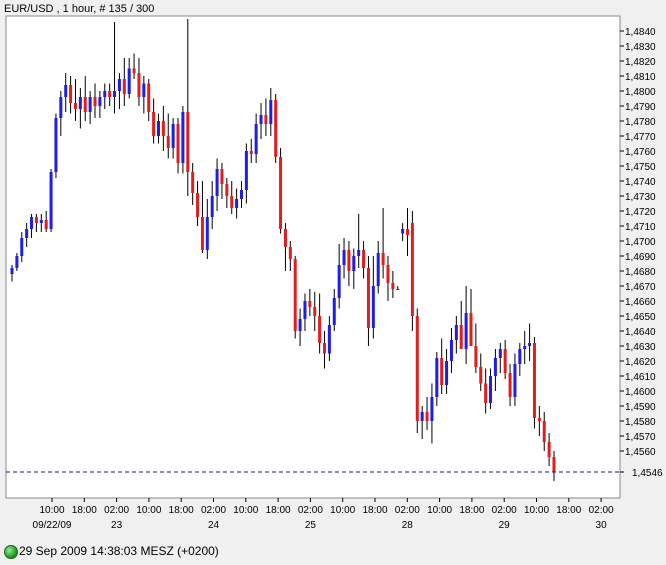 Image resolution: width=666 pixels, height=565 pixels. What do you see at coordinates (640, 407) in the screenshot?
I see `price-tick-label: 1,4590` at bounding box center [640, 407].